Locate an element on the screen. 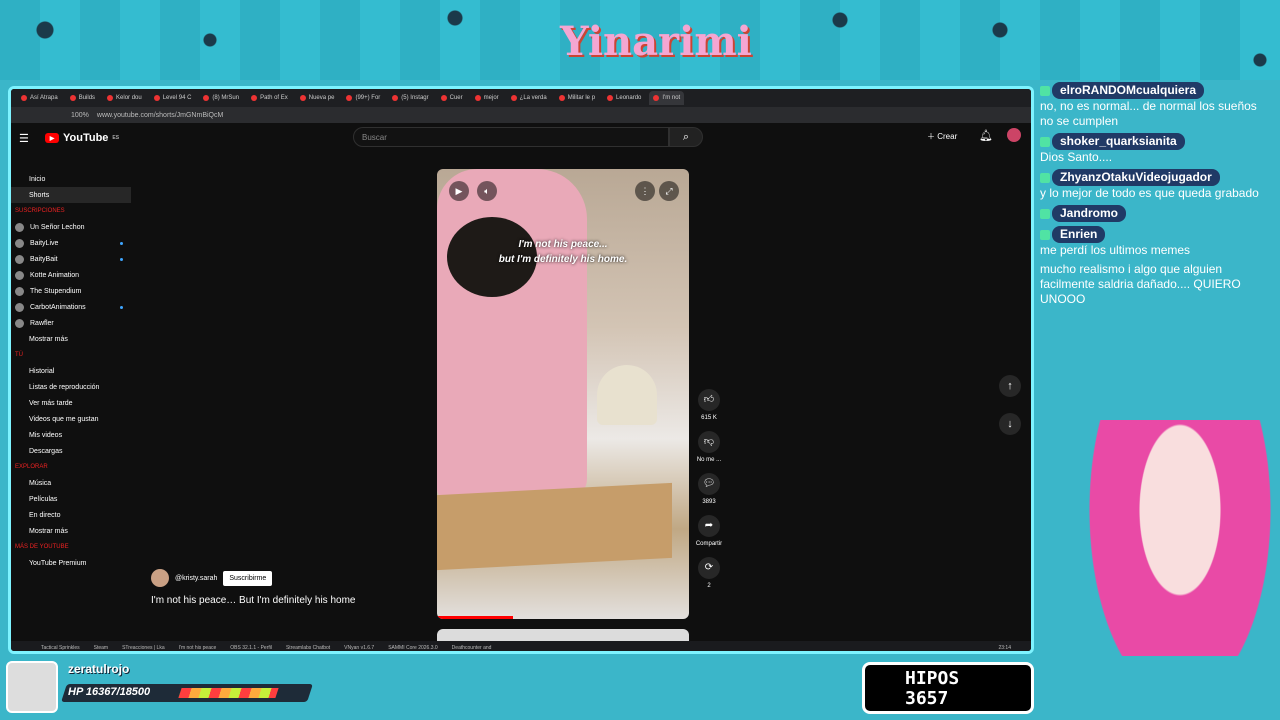 The image size is (1280, 720). taskbar-app: I'm not his peace is located at coordinates (198, 648).